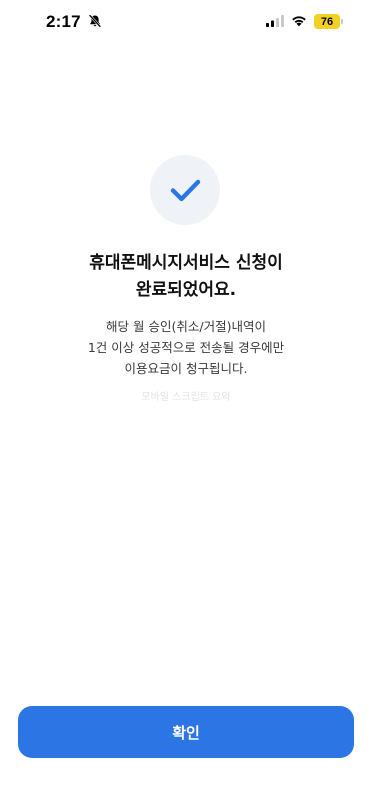  I want to click on title-line-2: 완료되었어요., so click(186, 290).